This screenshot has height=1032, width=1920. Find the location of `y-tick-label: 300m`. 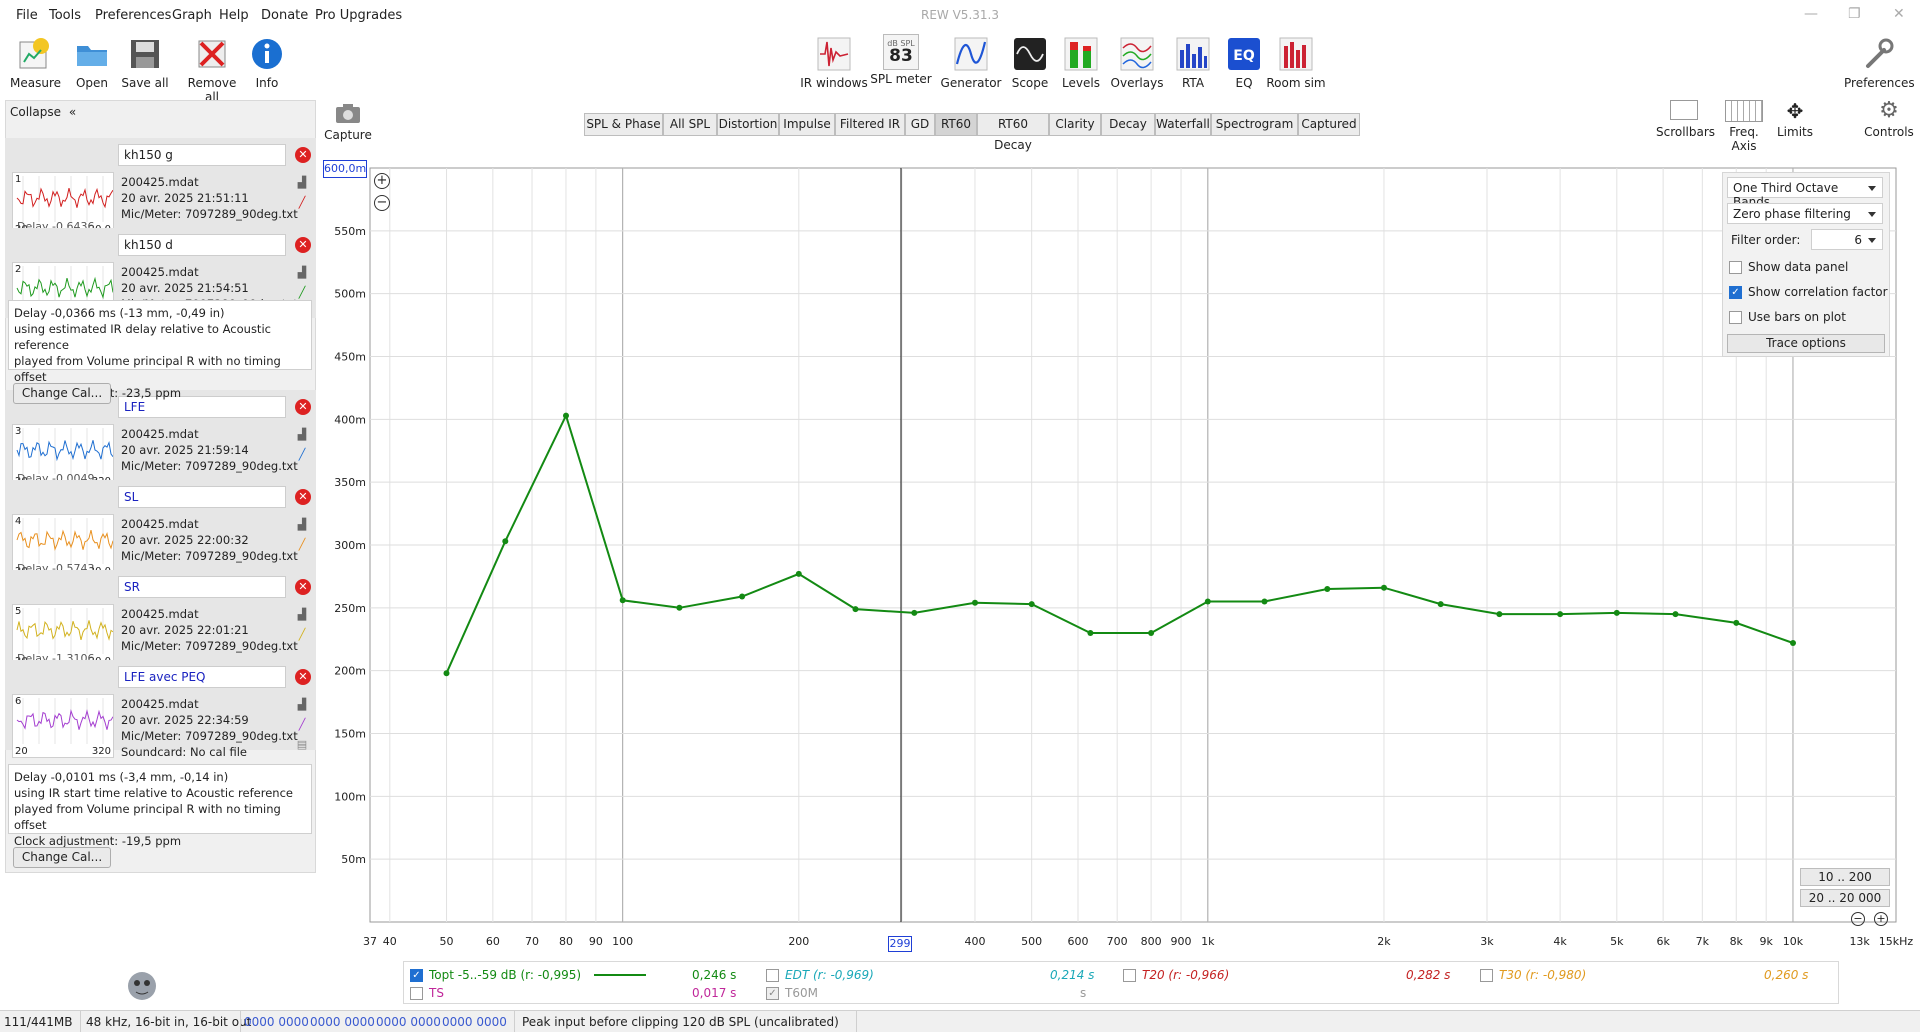

y-tick-label: 300m is located at coordinates (350, 545).